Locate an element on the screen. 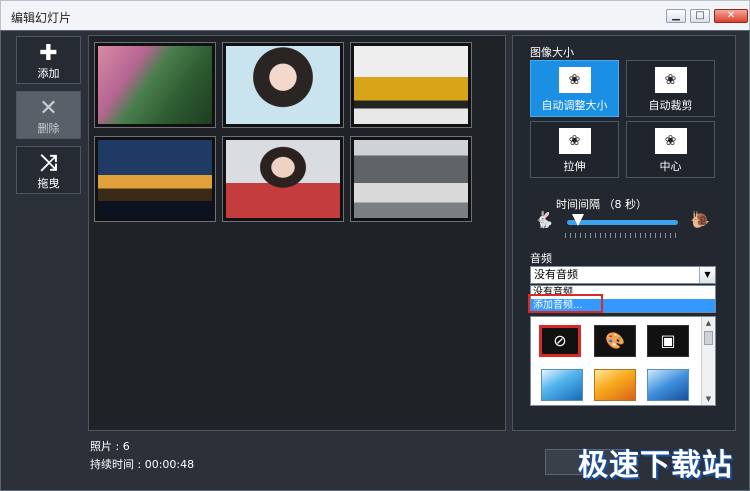 Image resolution: width=750 pixels, height=491 pixels. duration-text: 持续时间 : 00:00:48 is located at coordinates (142, 464).